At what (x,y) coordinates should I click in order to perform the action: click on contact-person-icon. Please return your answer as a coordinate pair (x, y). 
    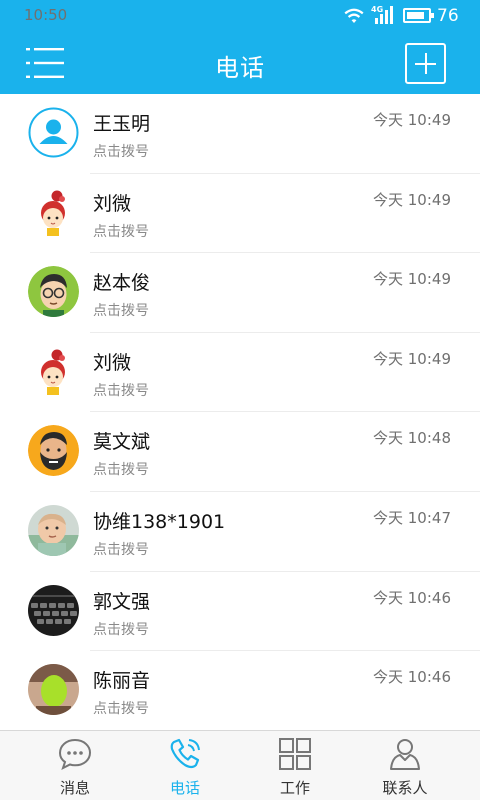
    Looking at the image, I should click on (405, 754).